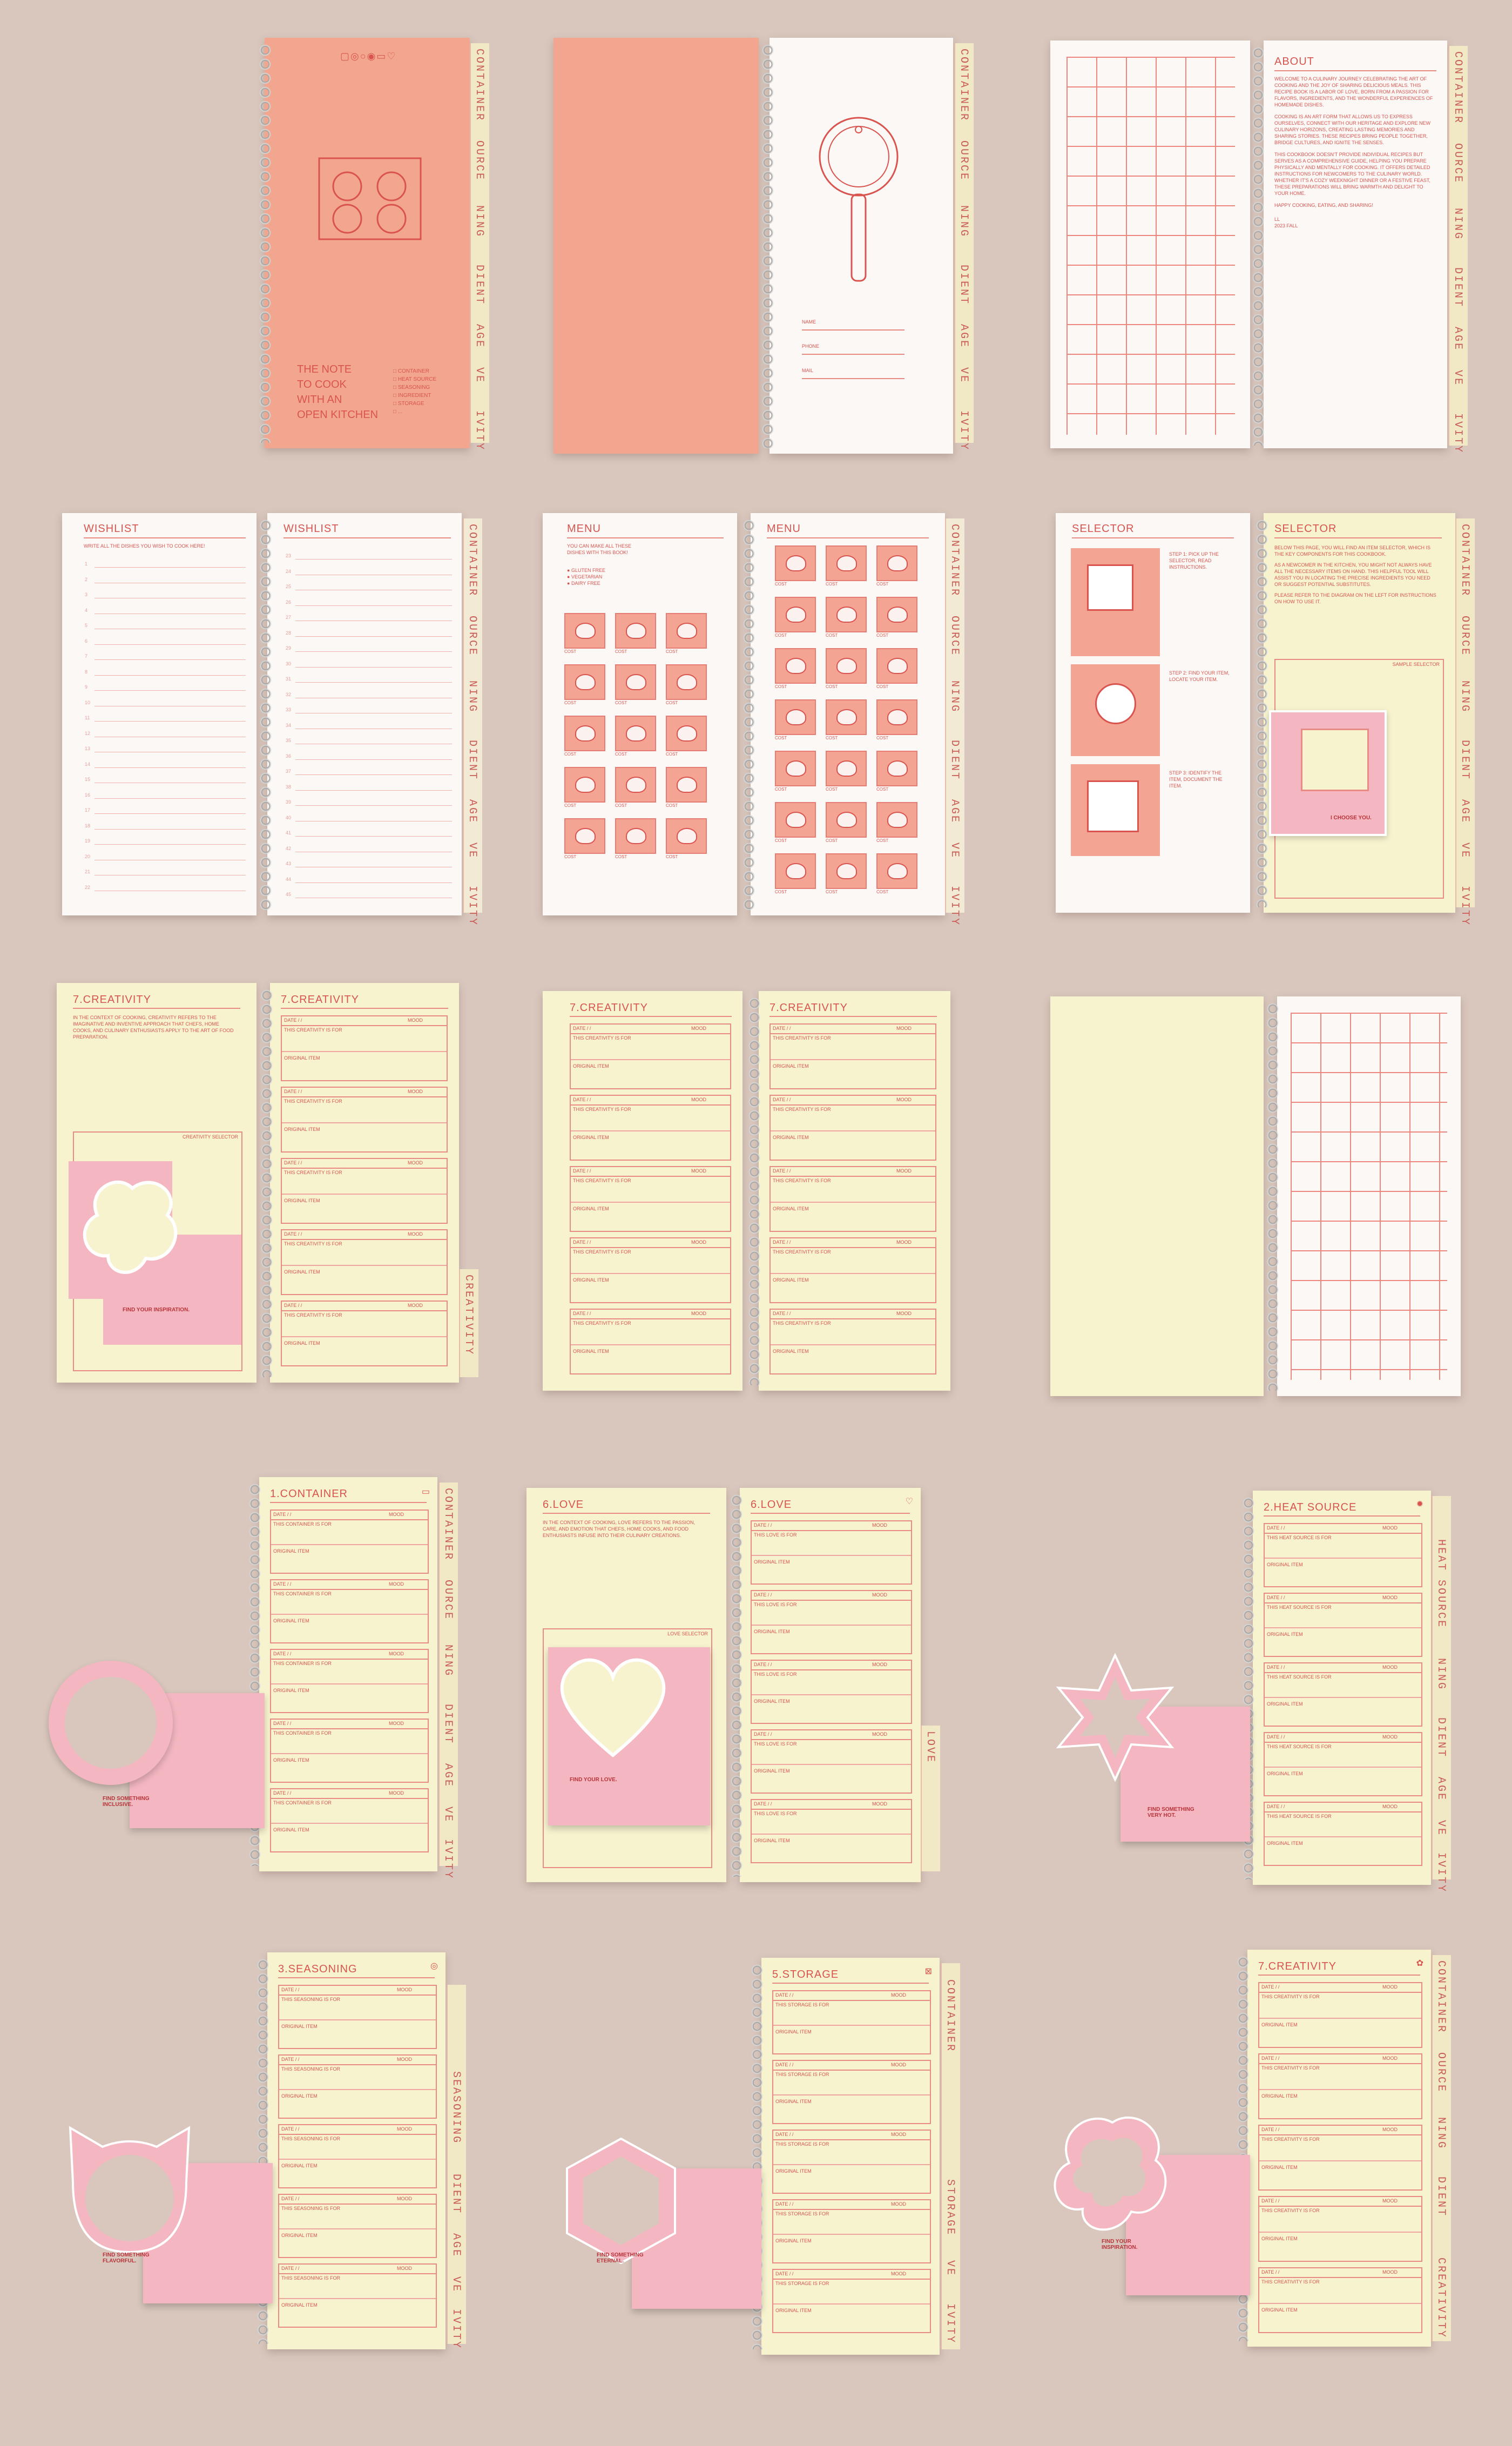 This screenshot has height=2446, width=1512. What do you see at coordinates (157, 1750) in the screenshot?
I see `container-selector-card: FIND SOMETHING INCLUSIVE.` at bounding box center [157, 1750].